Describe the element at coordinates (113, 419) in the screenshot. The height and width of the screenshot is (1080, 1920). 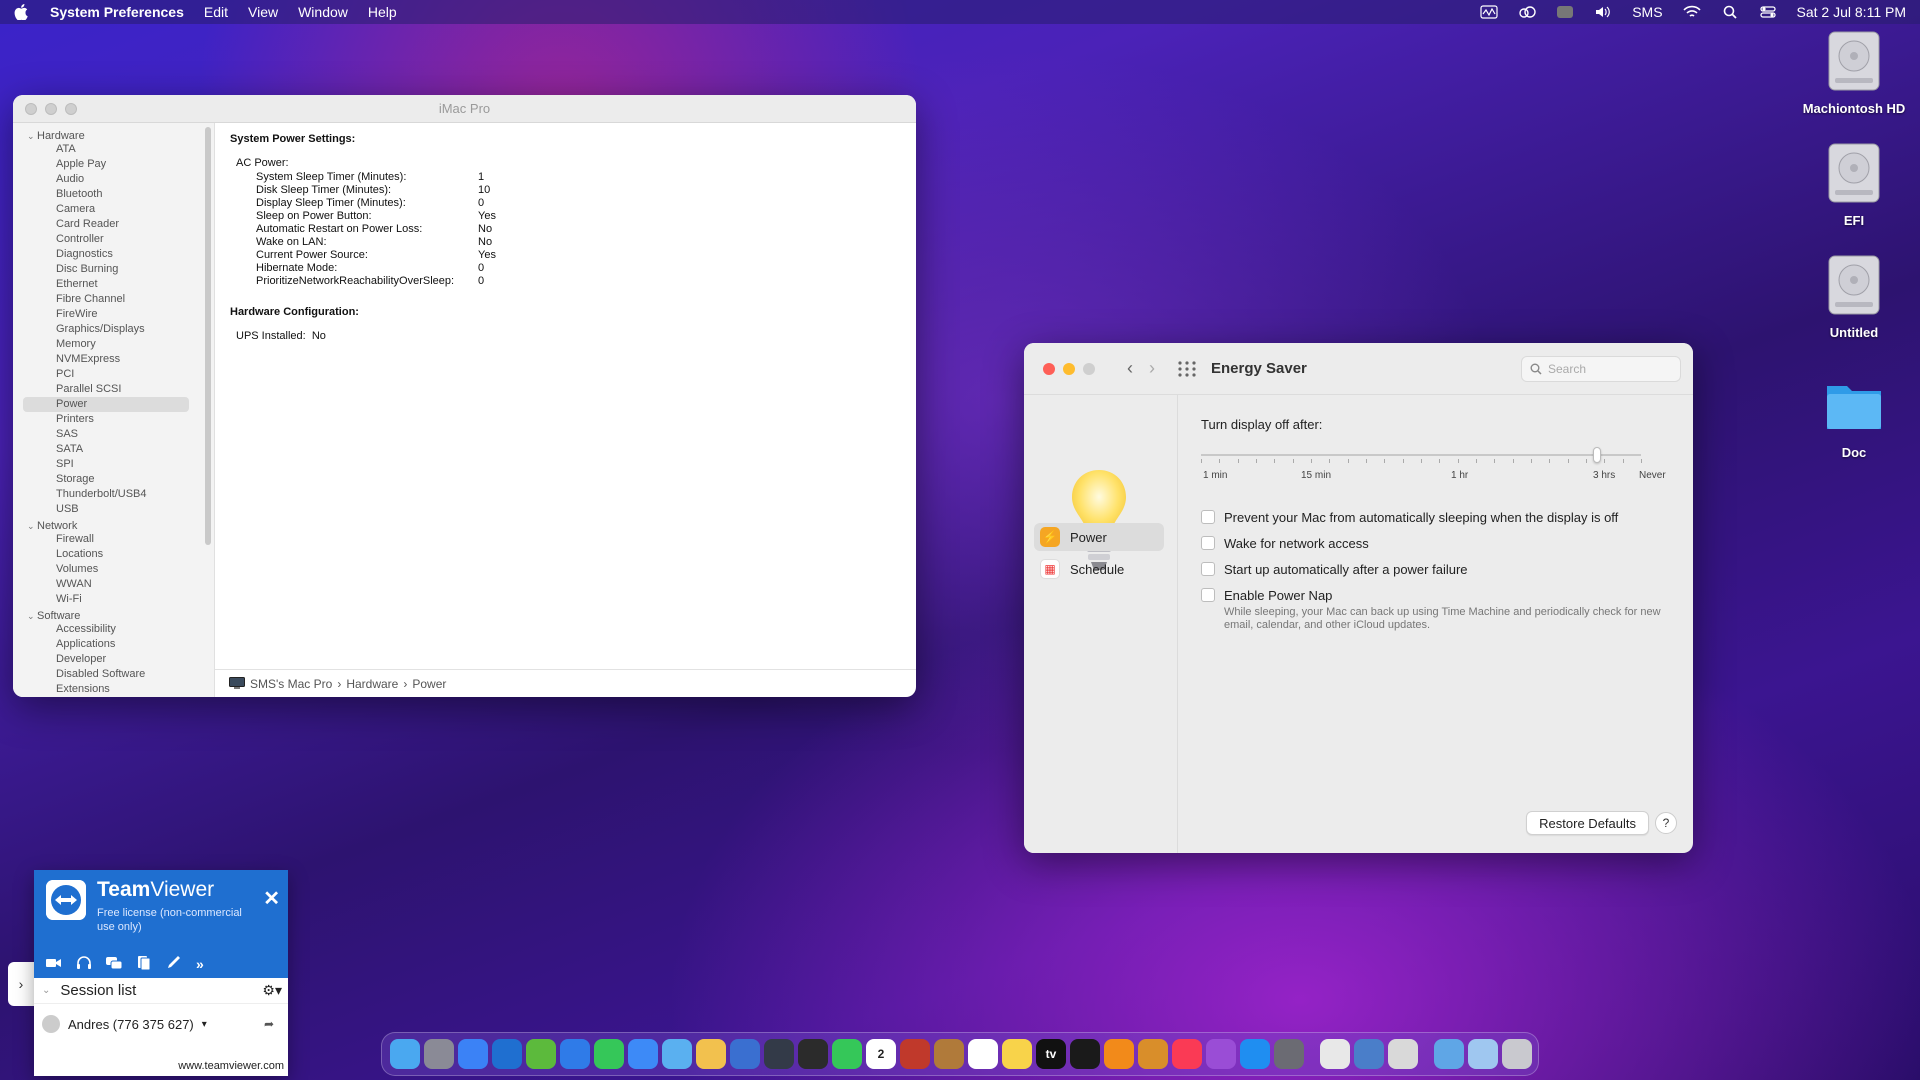
I see `sidebar-item-printers: Printers` at that location.